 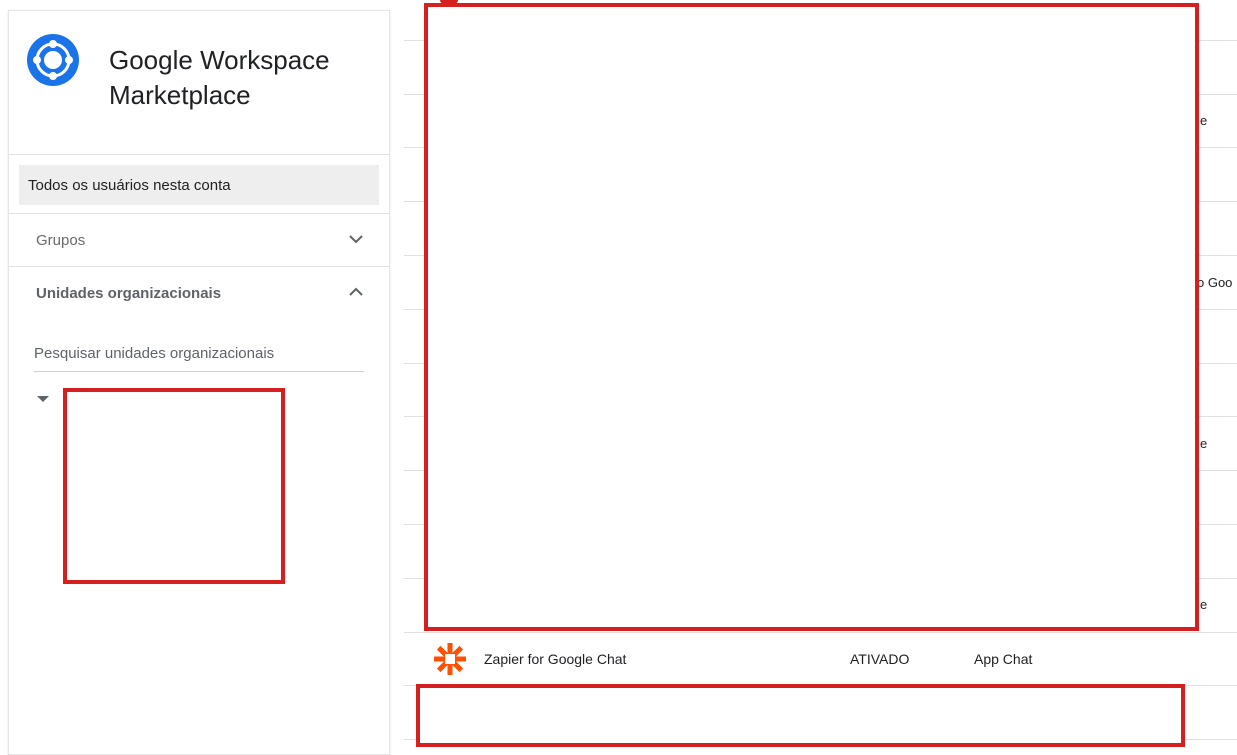 I want to click on groups-label: Grupos, so click(x=61, y=240).